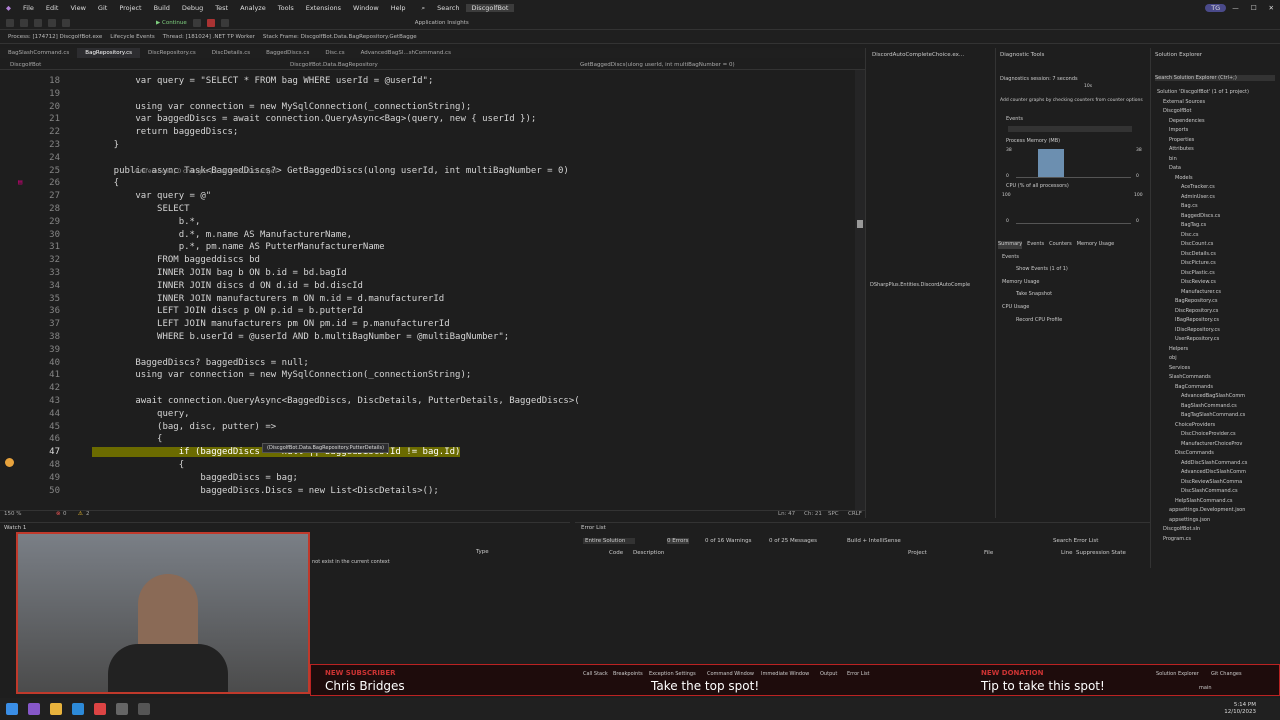  I want to click on messages-filter: 0 of 25 Messages, so click(793, 541).